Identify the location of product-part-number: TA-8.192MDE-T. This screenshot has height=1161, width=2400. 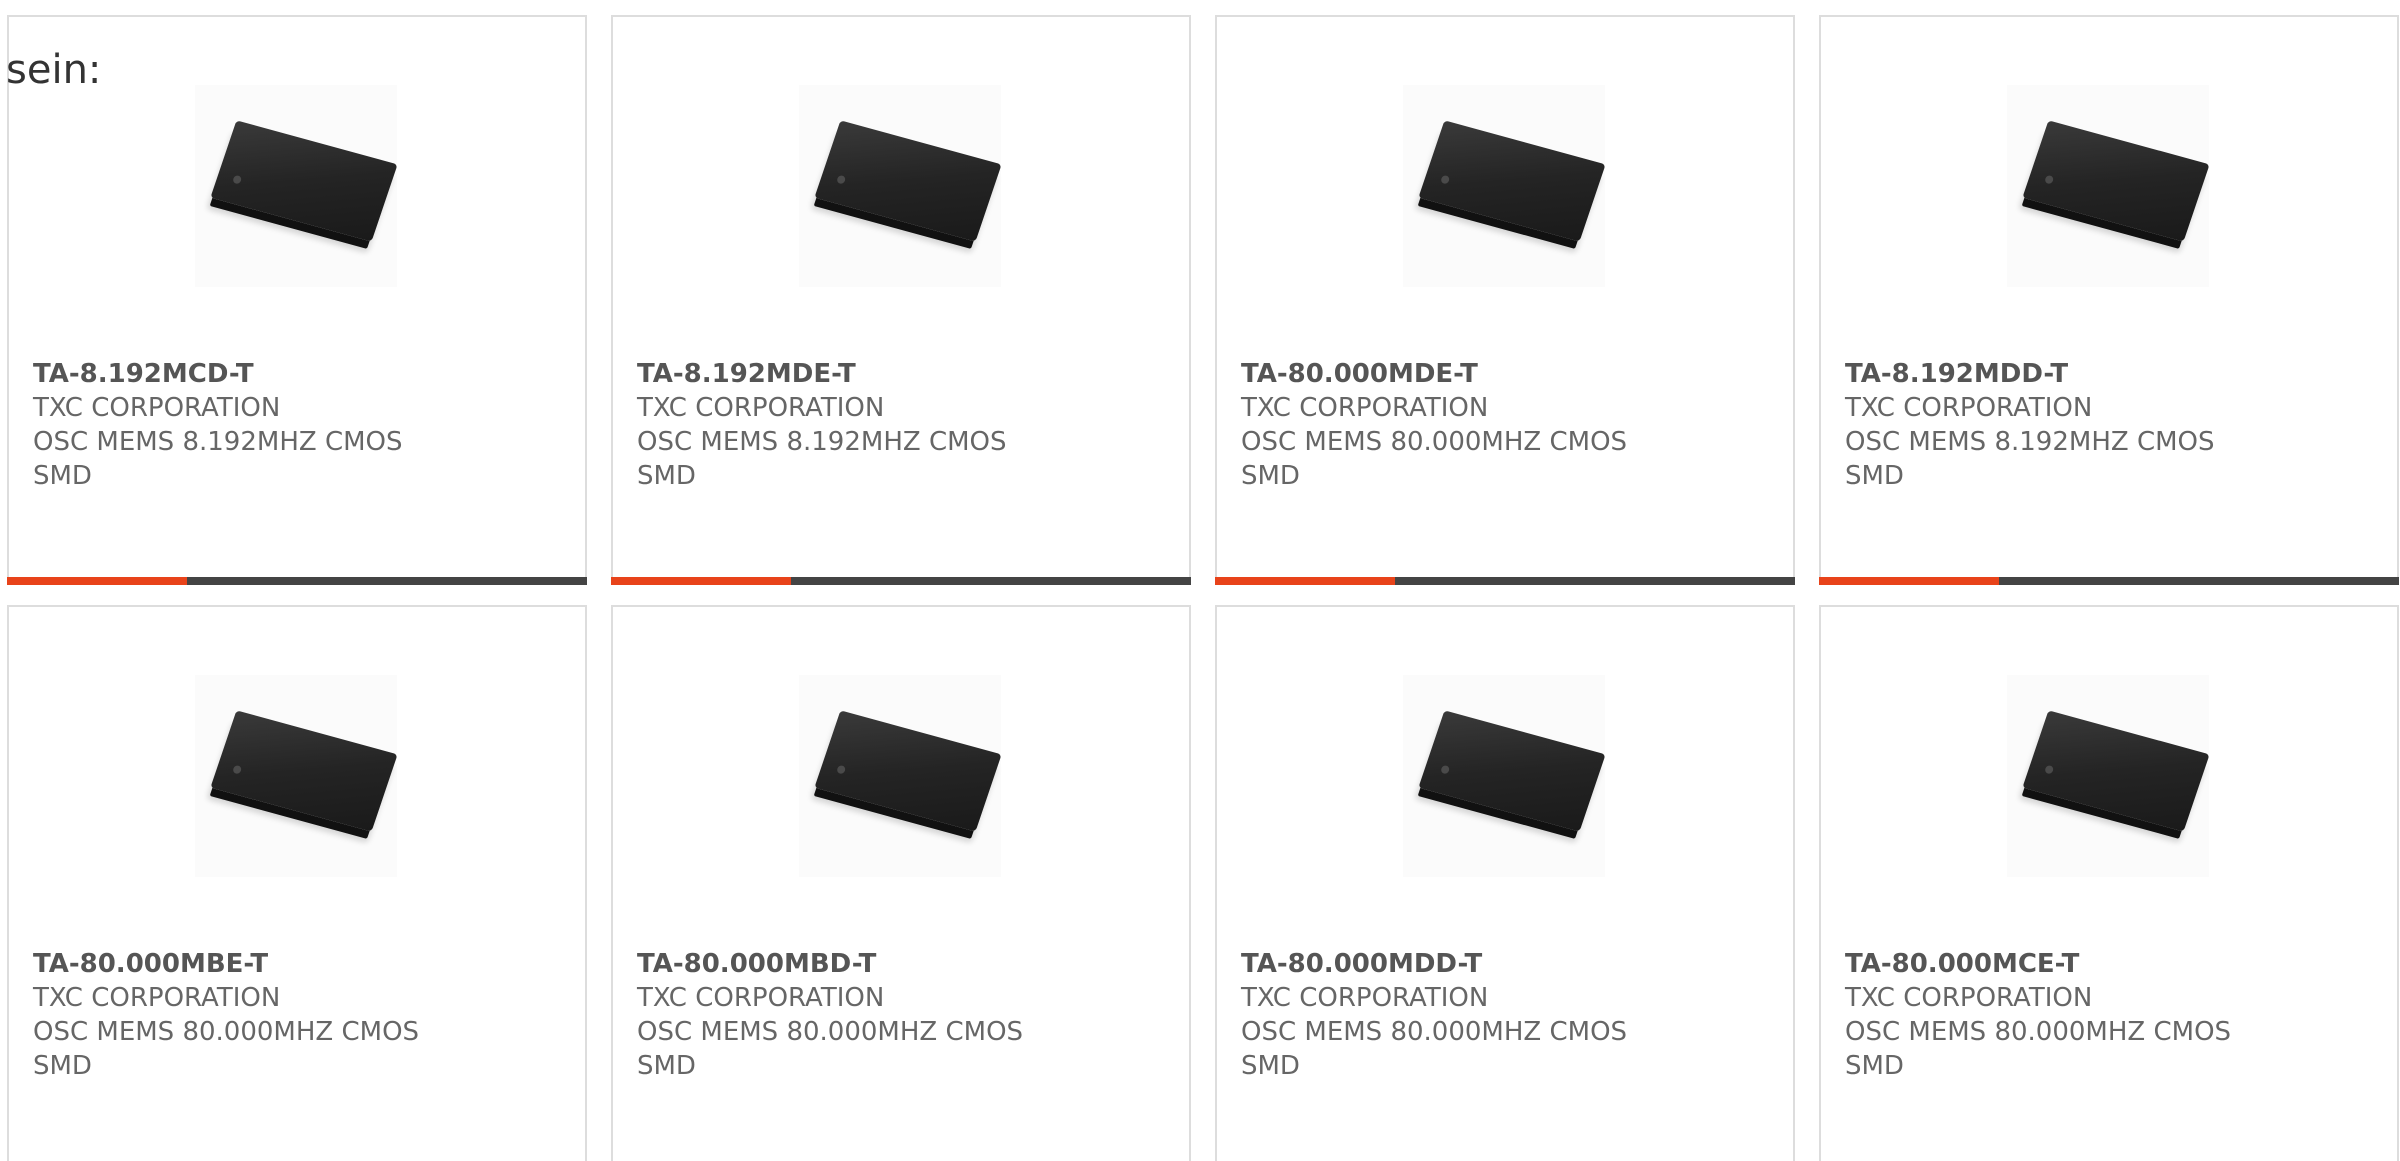
(847, 374).